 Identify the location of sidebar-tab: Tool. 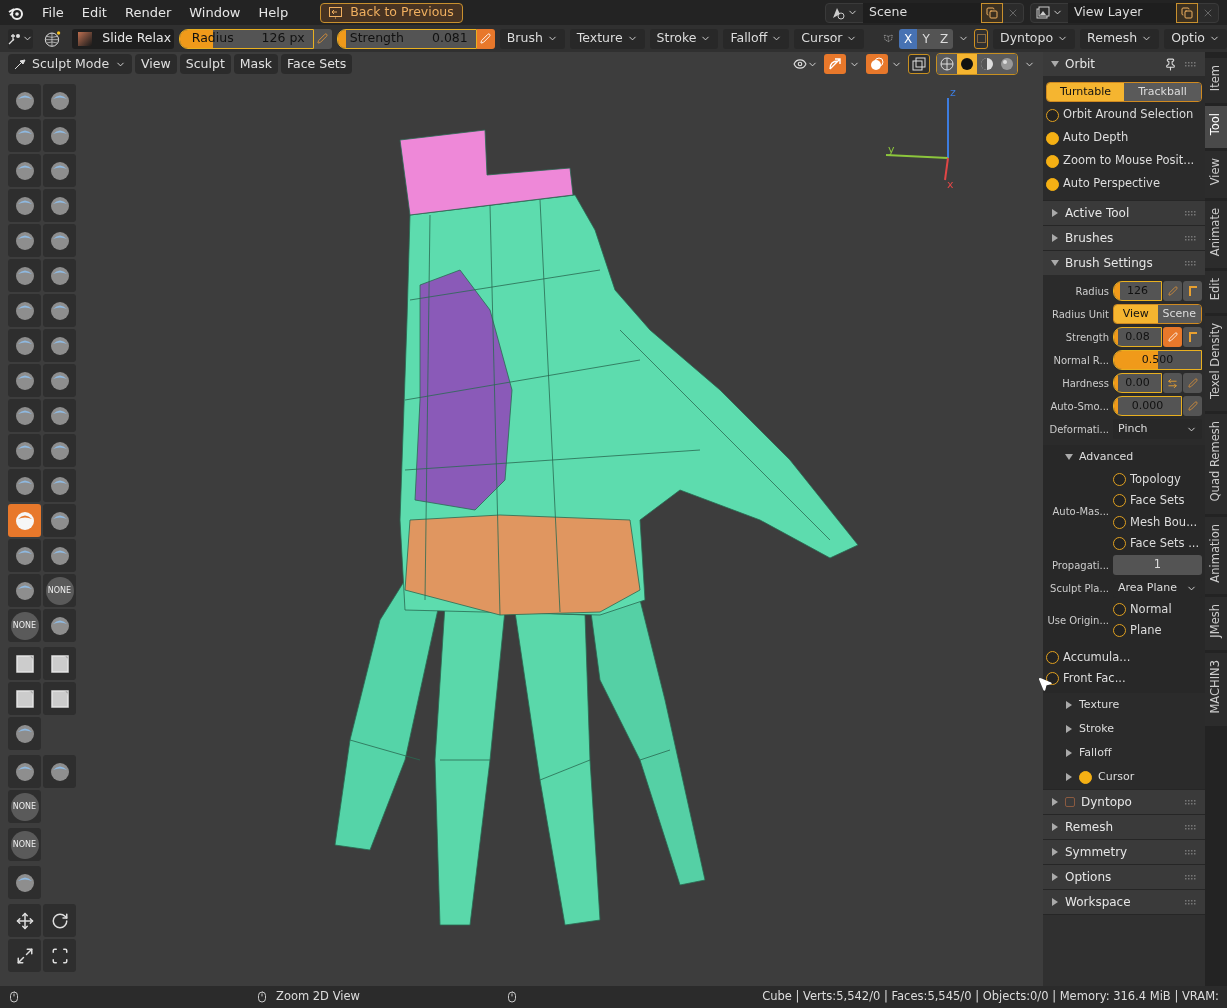
(1216, 127).